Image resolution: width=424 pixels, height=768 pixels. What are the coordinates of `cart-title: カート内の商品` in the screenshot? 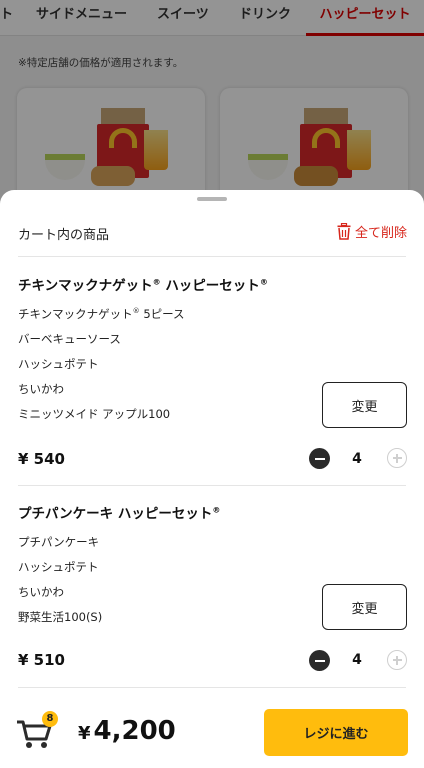 It's located at (64, 235).